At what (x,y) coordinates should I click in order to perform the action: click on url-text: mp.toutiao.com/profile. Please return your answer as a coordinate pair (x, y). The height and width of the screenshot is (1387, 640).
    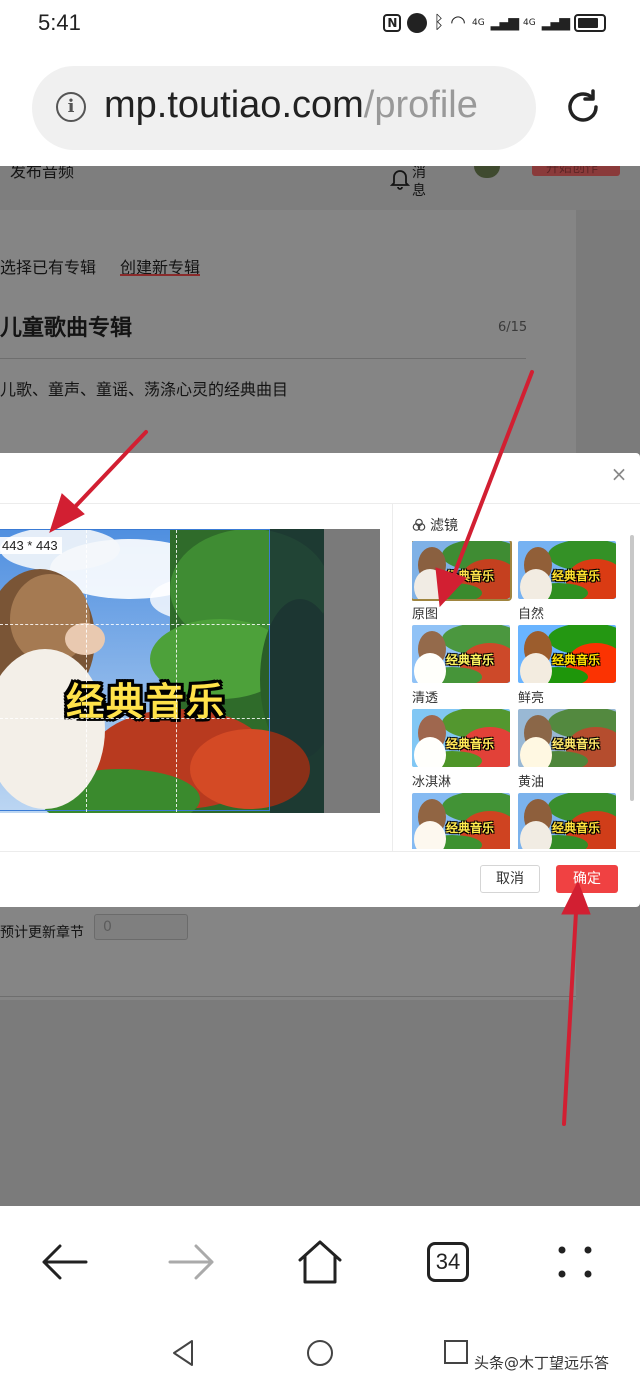
    Looking at the image, I should click on (291, 105).